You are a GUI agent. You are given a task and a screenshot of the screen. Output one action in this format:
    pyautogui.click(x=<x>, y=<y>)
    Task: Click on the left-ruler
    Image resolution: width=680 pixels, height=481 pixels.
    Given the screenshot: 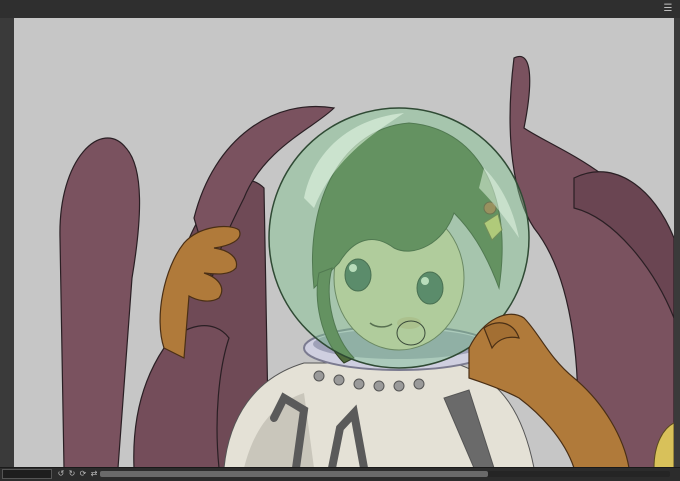 What is the action you would take?
    pyautogui.click(x=7, y=243)
    